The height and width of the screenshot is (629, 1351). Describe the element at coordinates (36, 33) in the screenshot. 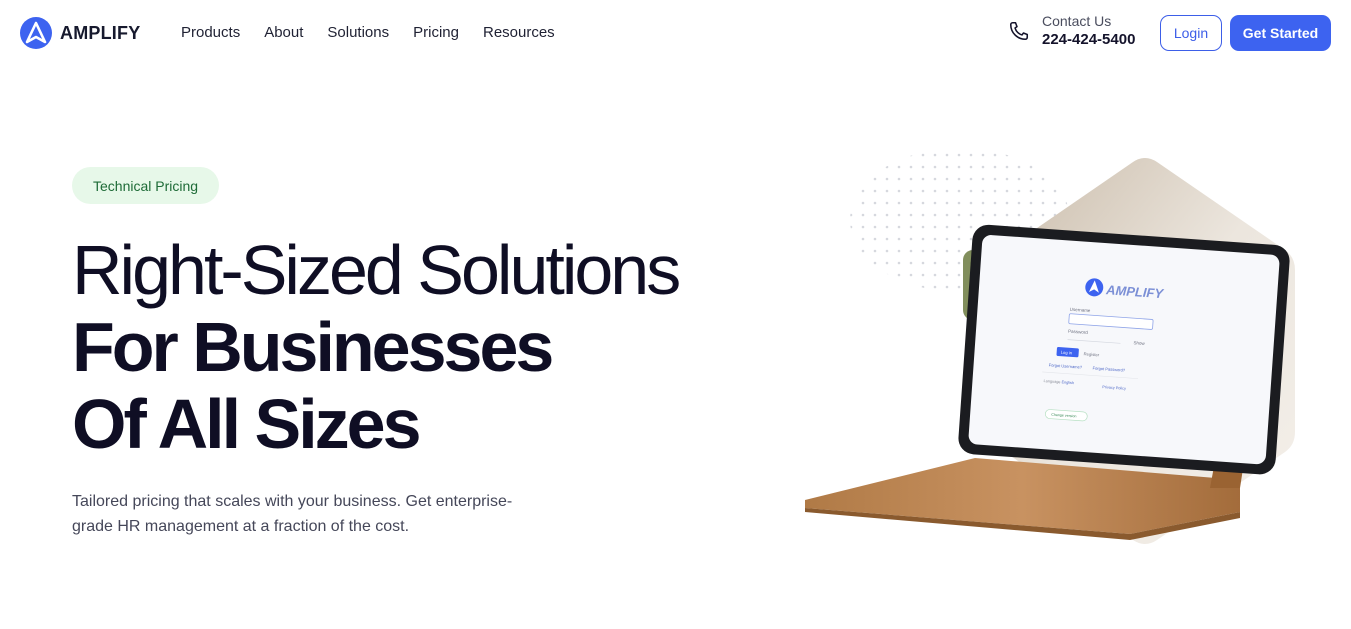

I see `amplify-logo-icon` at that location.